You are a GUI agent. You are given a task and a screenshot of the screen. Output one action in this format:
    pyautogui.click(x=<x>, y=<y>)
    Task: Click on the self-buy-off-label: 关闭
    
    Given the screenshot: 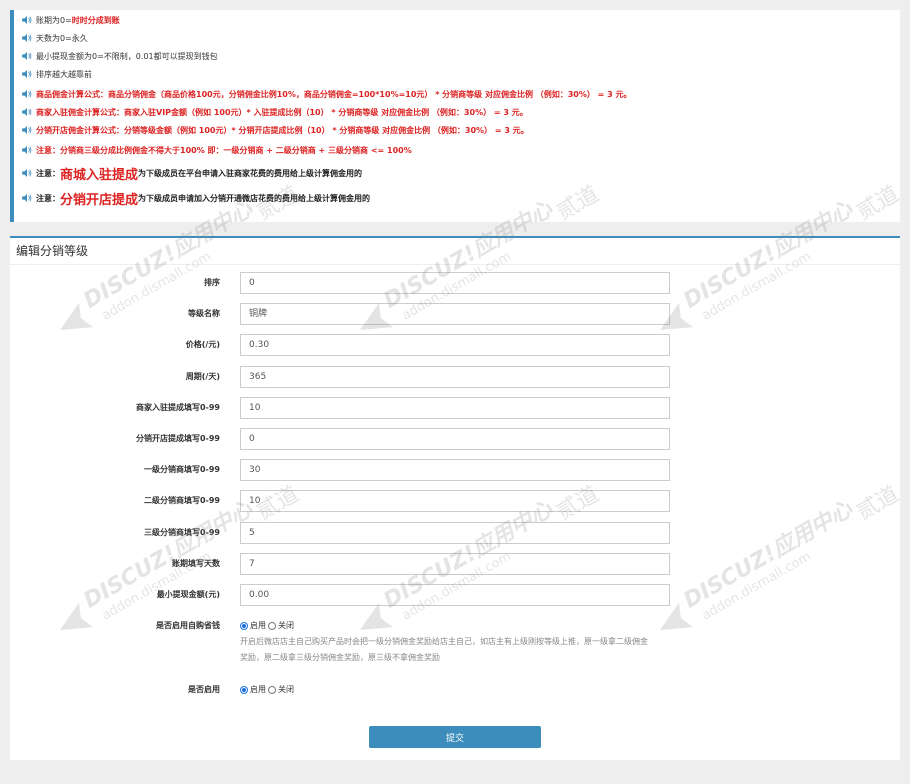 What is the action you would take?
    pyautogui.click(x=286, y=625)
    